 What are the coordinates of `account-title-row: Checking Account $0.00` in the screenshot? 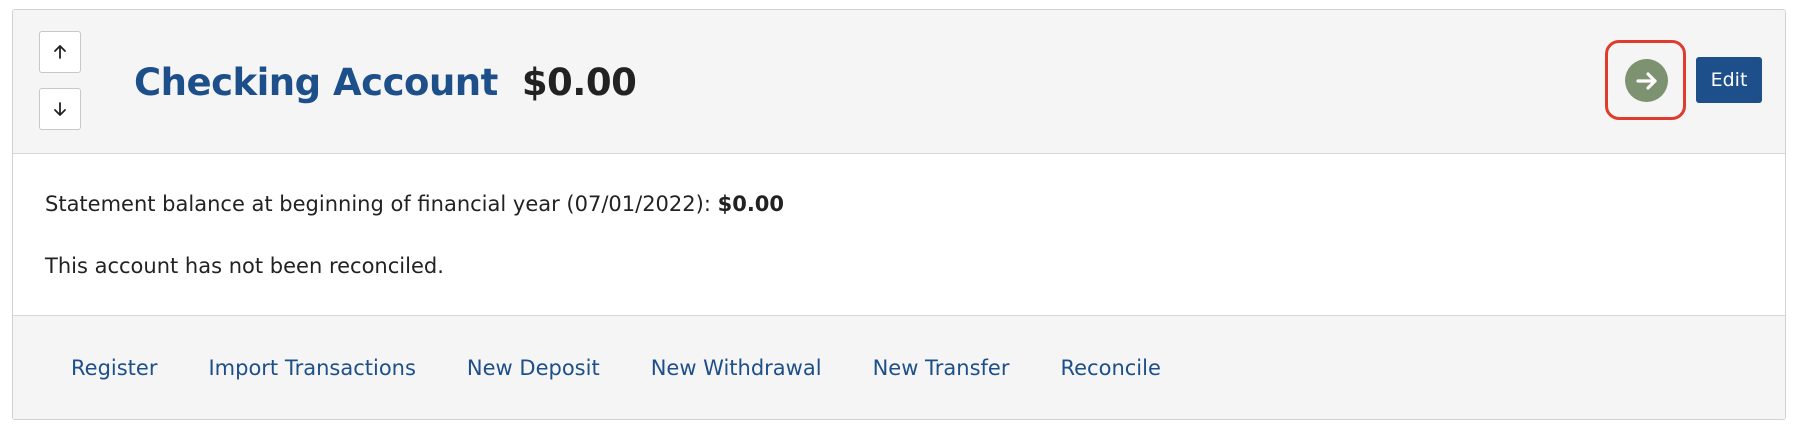 It's located at (385, 82).